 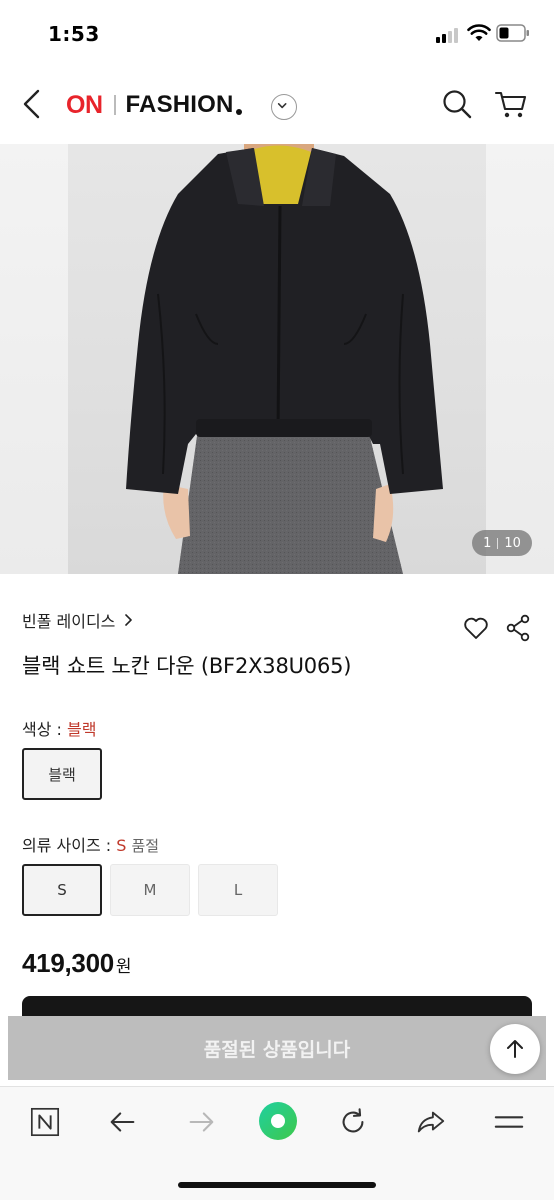 What do you see at coordinates (476, 628) in the screenshot?
I see `heart-icon` at bounding box center [476, 628].